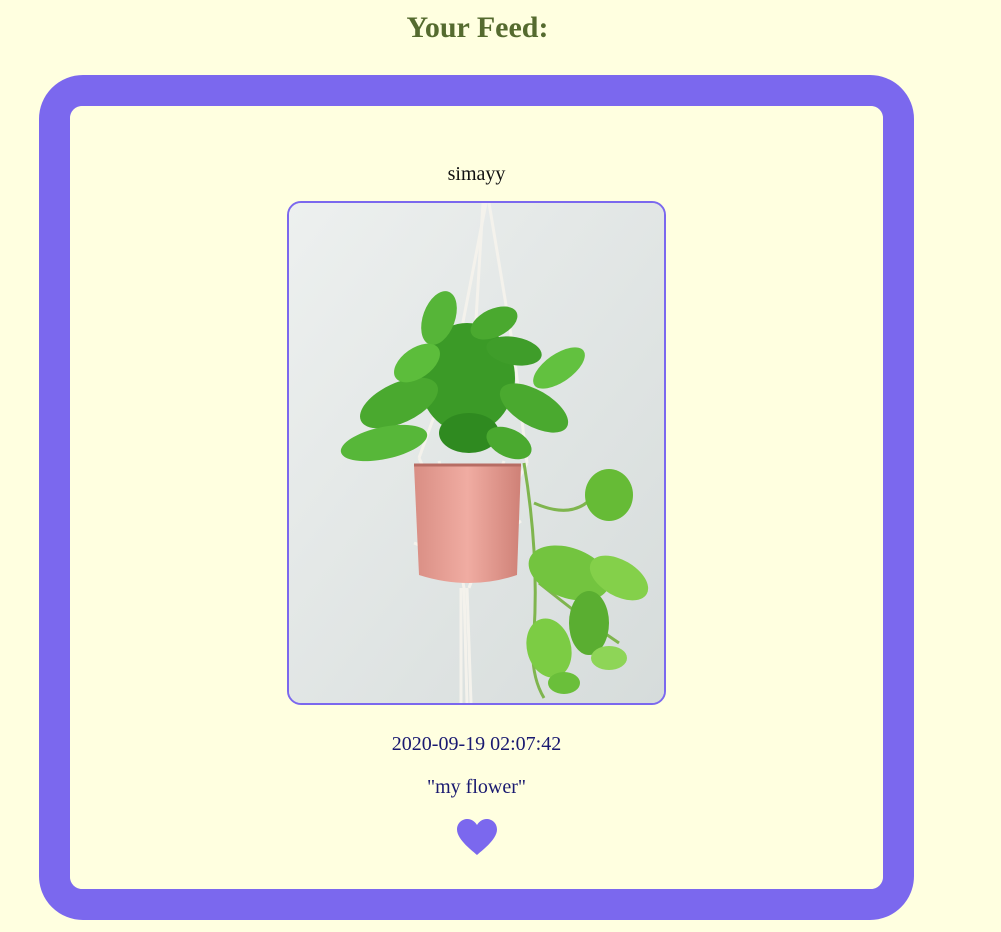  I want to click on feed-title: Your Feed:, so click(477, 27).